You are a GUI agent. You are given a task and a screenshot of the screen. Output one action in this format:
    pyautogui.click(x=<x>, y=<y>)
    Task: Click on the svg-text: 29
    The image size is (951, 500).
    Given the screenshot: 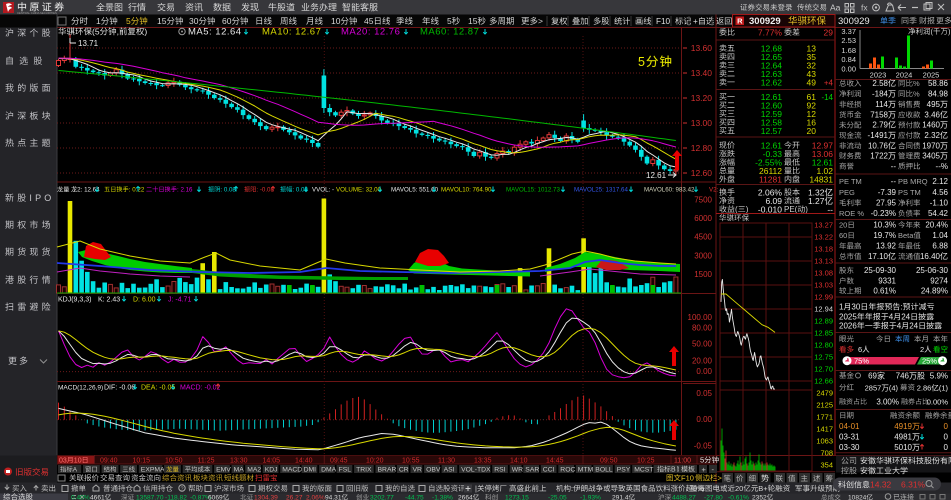 What is the action you would take?
    pyautogui.click(x=829, y=33)
    